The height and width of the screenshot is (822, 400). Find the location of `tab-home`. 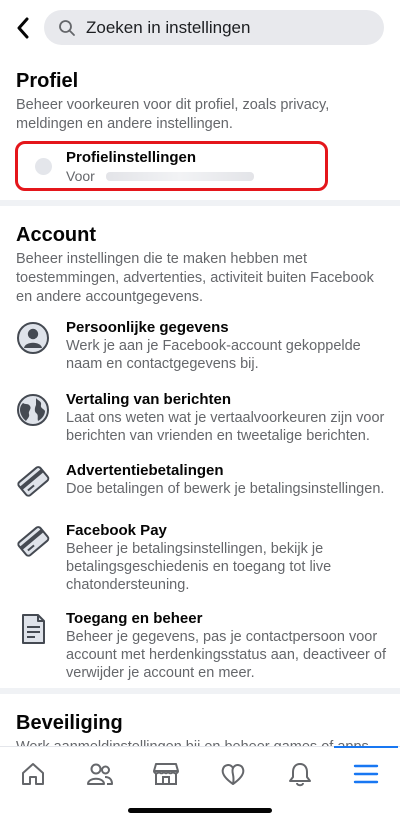

tab-home is located at coordinates (33, 774).